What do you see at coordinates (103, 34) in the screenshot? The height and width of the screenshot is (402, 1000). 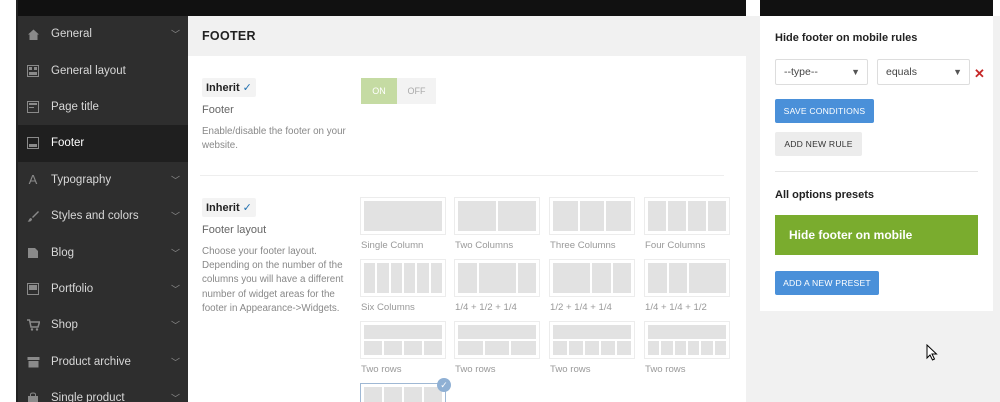 I see `sidebar-item-general: General ﹀` at bounding box center [103, 34].